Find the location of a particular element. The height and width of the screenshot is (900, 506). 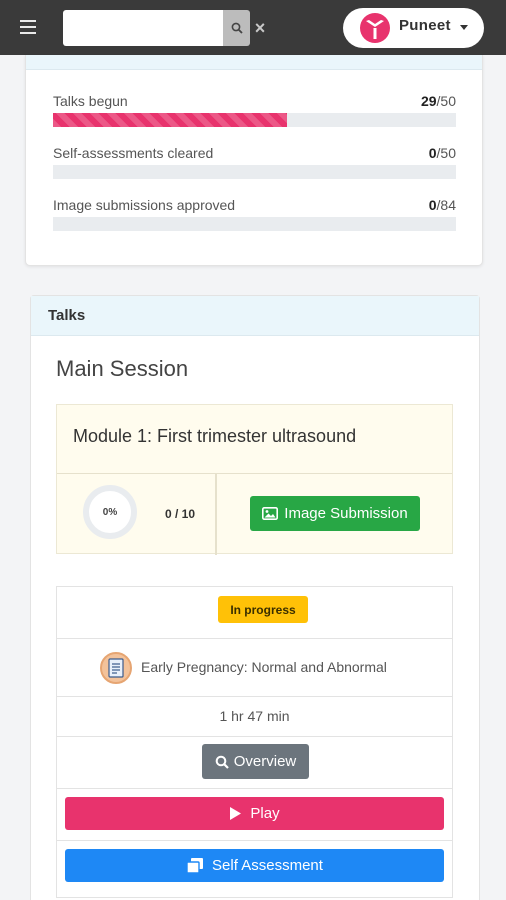

play-row: Play is located at coordinates (254, 815).